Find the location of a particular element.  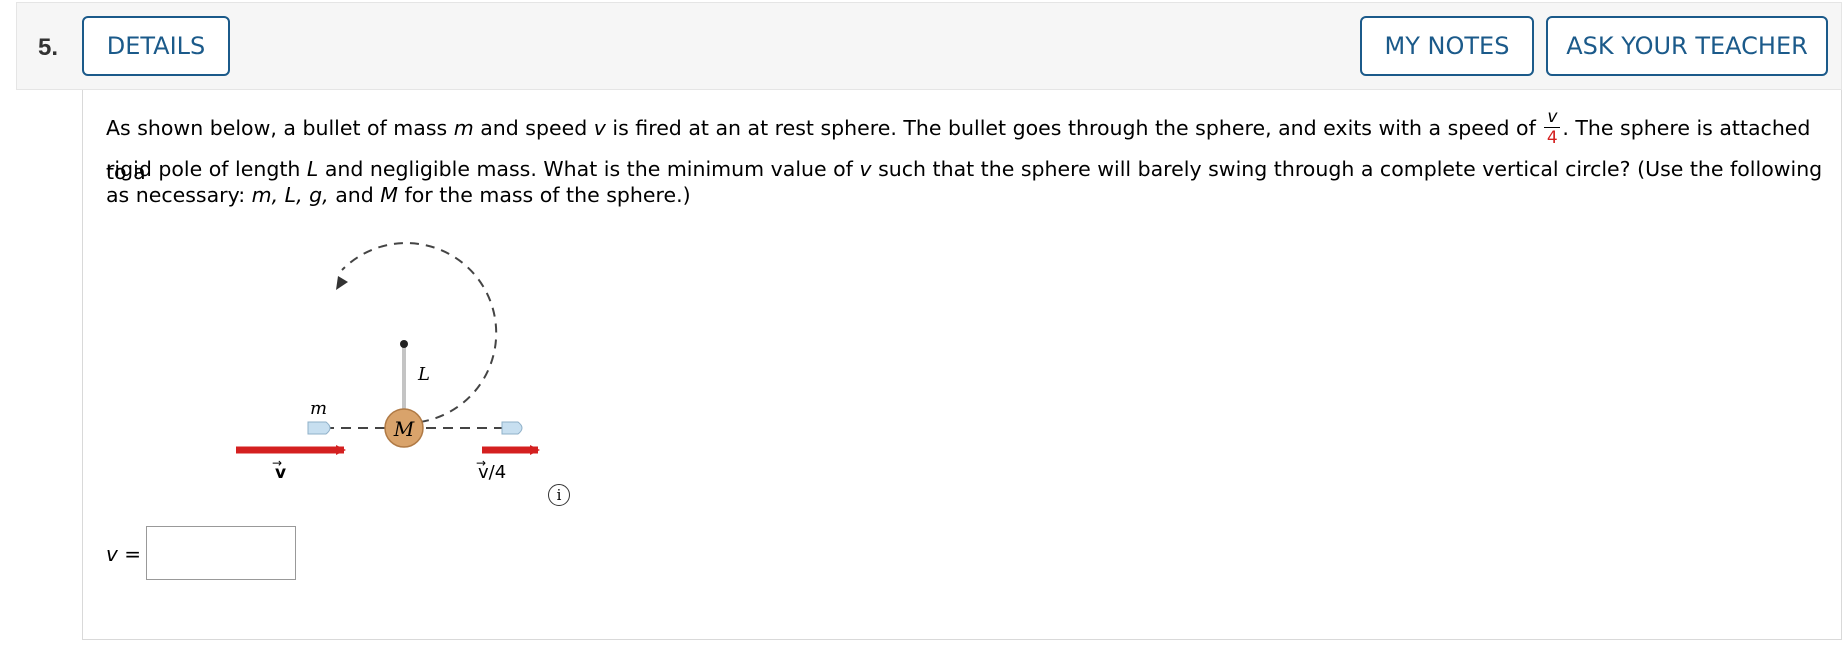

text-segment: As shown below, a bullet of mass is located at coordinates (280, 128).